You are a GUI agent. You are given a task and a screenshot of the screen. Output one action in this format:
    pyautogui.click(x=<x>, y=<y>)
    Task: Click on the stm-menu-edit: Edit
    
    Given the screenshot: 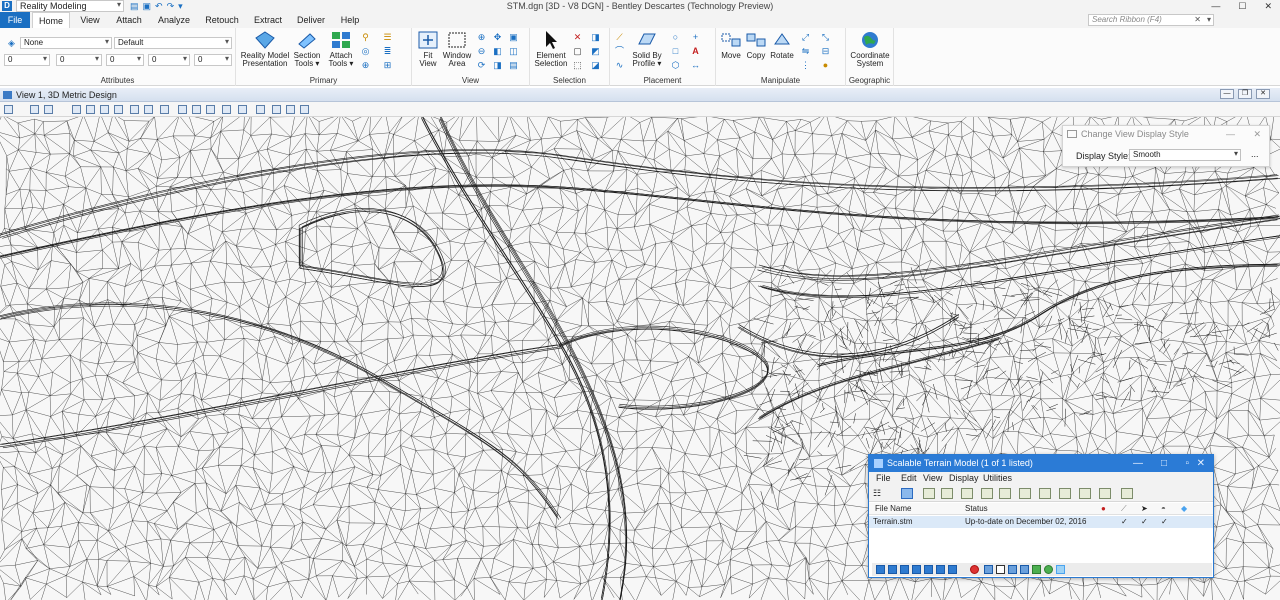 What is the action you would take?
    pyautogui.click(x=909, y=478)
    